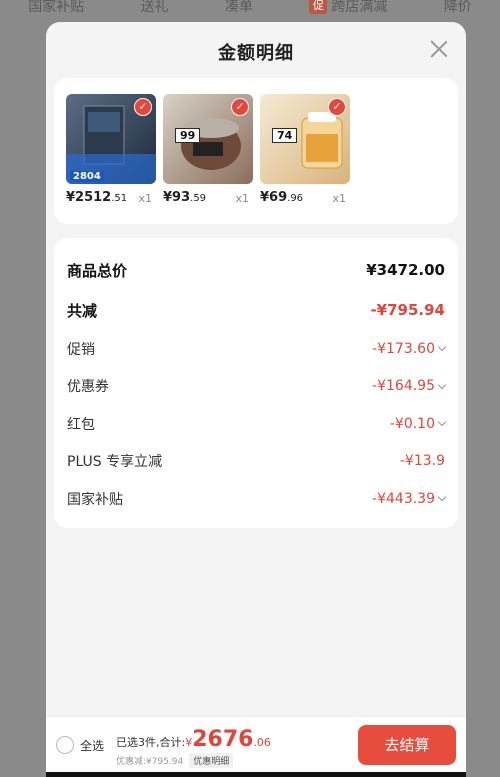  Describe the element at coordinates (92, 745) in the screenshot. I see `select-all-label: 全选` at that location.